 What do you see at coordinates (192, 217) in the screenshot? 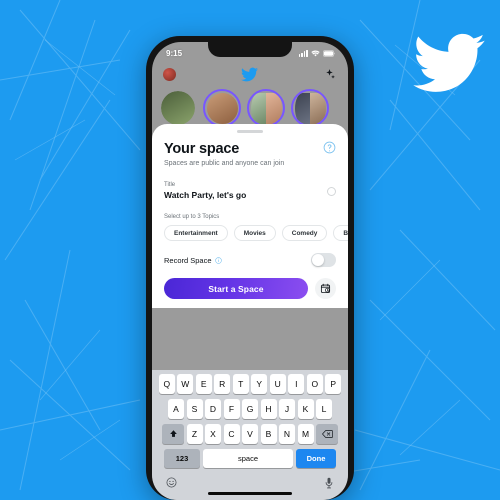
I see `topics-label: Select up to 3 Topics` at bounding box center [192, 217].